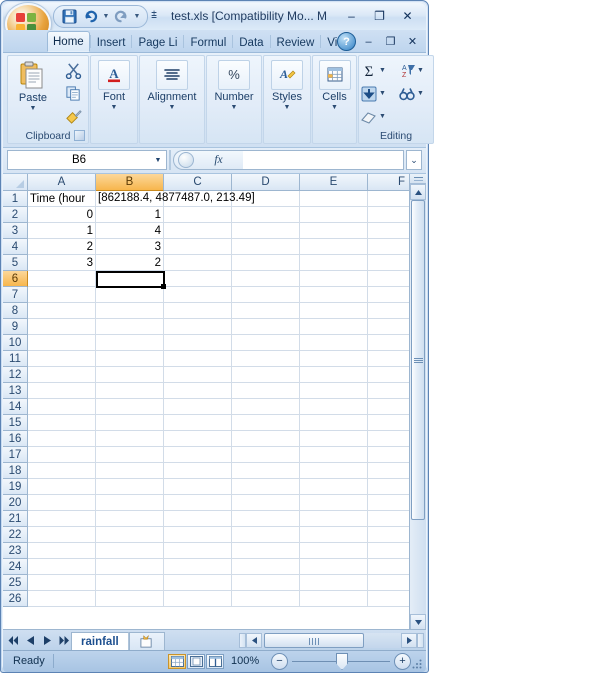 The width and height of the screenshot is (608, 673). I want to click on row-header-18: 18, so click(15, 471).